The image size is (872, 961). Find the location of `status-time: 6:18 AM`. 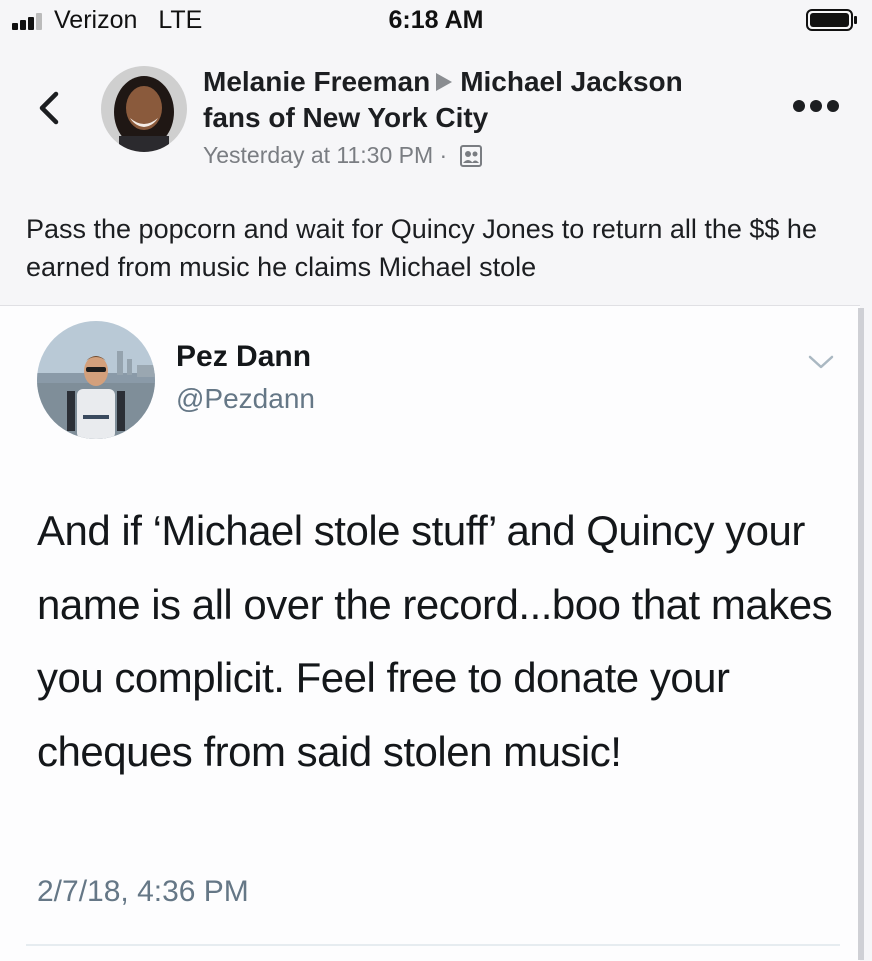

status-time: 6:18 AM is located at coordinates (436, 20).